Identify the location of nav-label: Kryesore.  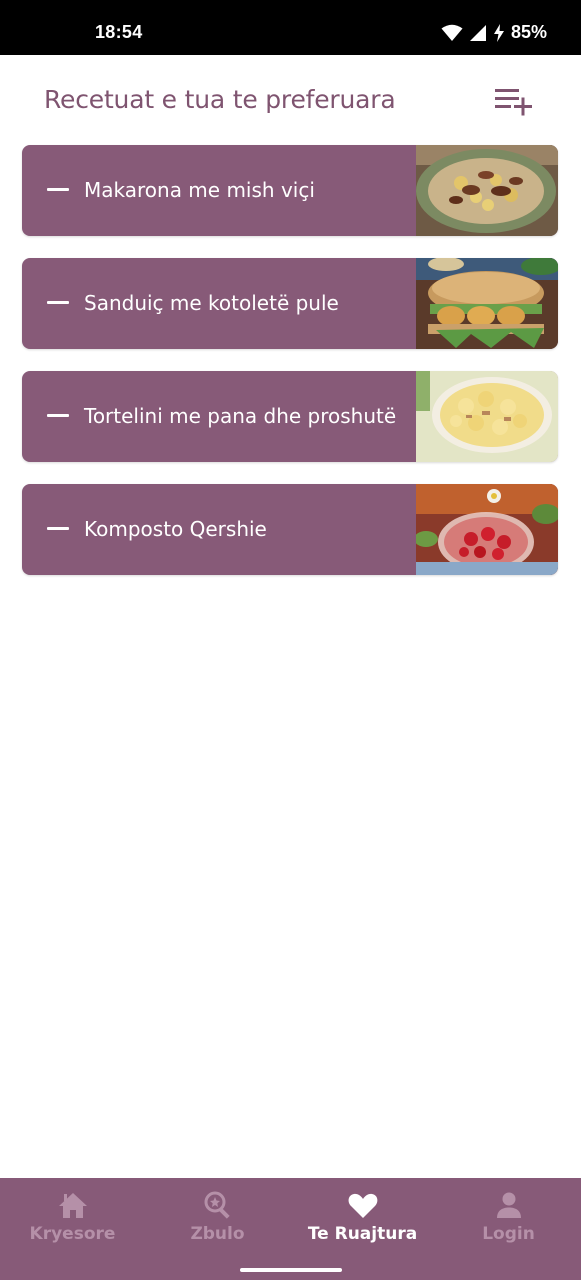
(72, 1234).